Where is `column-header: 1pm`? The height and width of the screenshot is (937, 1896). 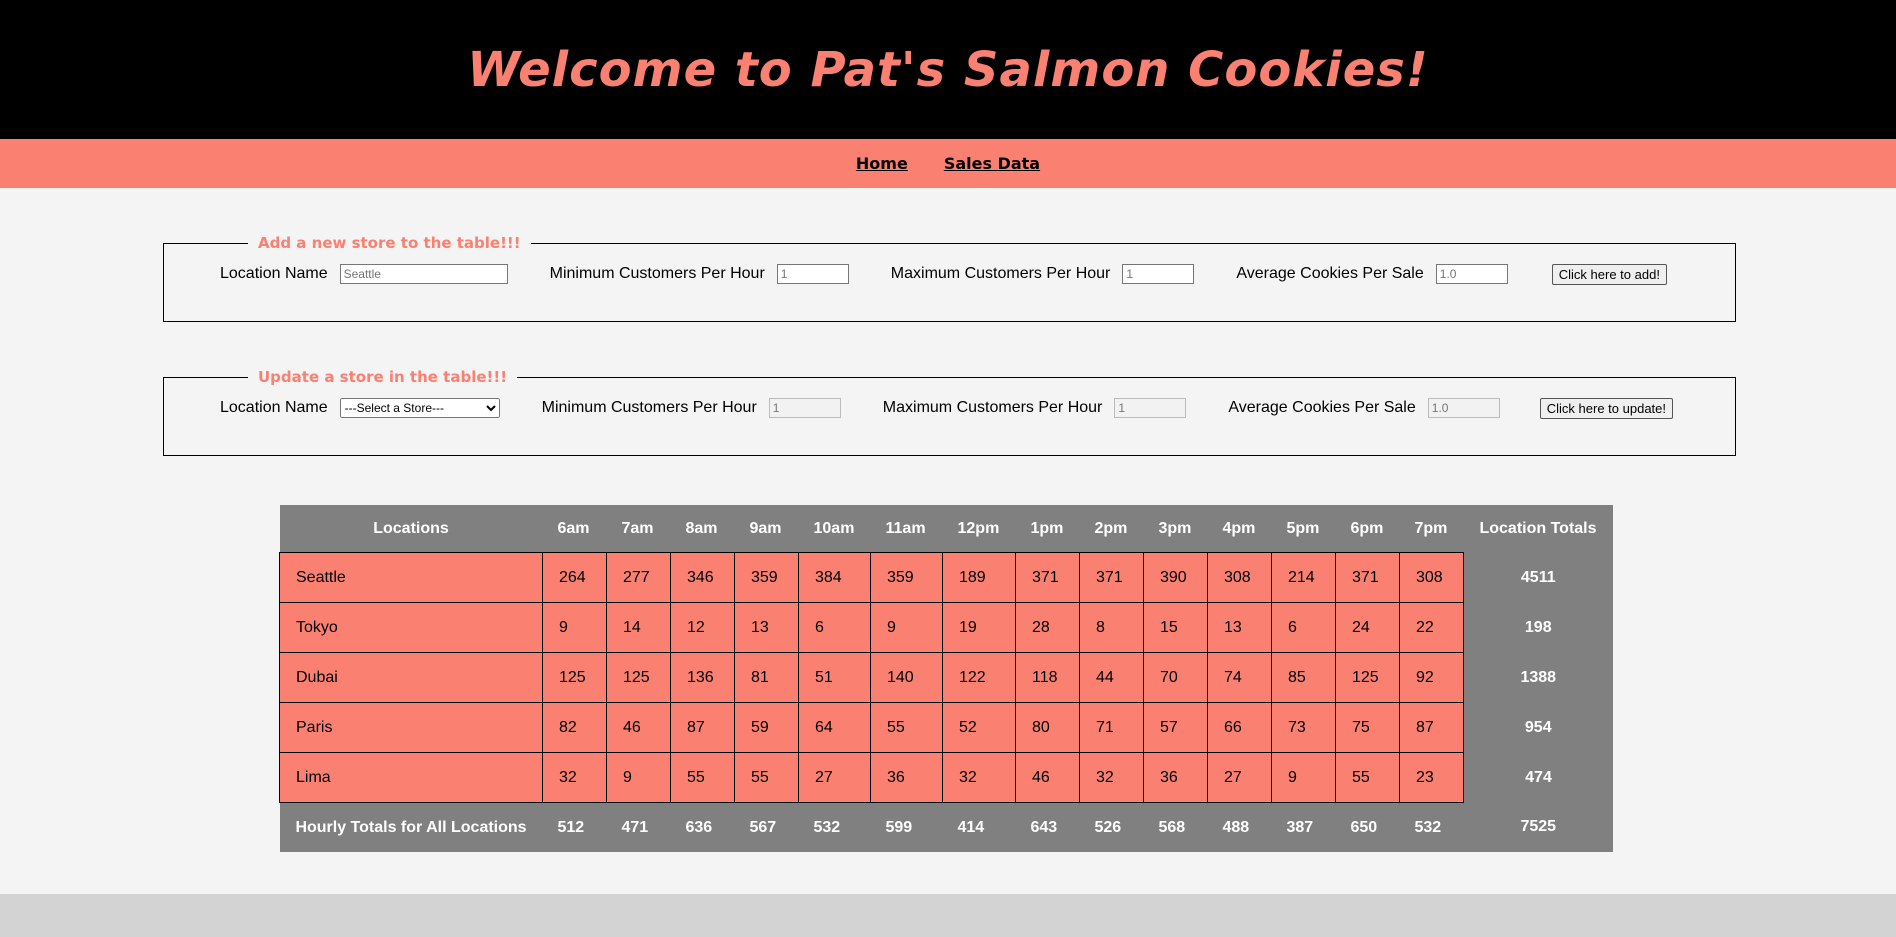 column-header: 1pm is located at coordinates (1047, 529).